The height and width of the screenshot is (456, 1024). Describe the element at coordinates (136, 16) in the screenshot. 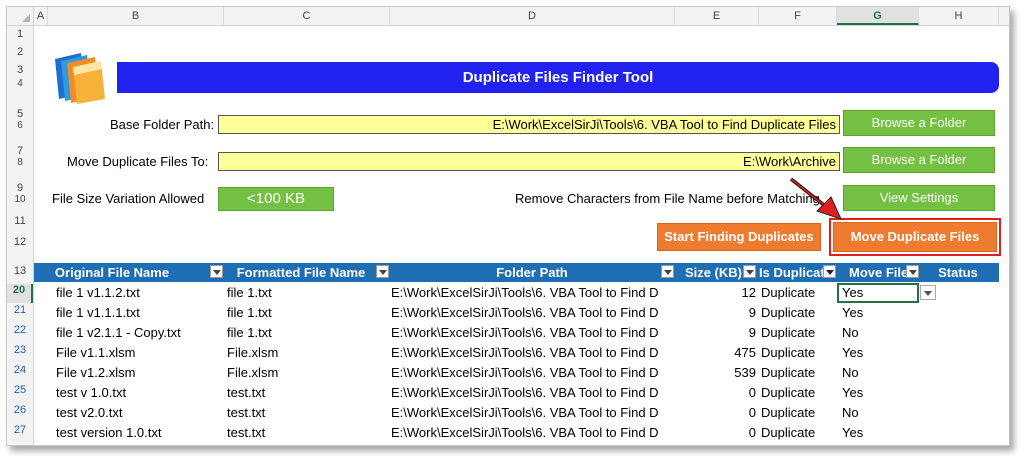

I see `column-header-b: B` at that location.